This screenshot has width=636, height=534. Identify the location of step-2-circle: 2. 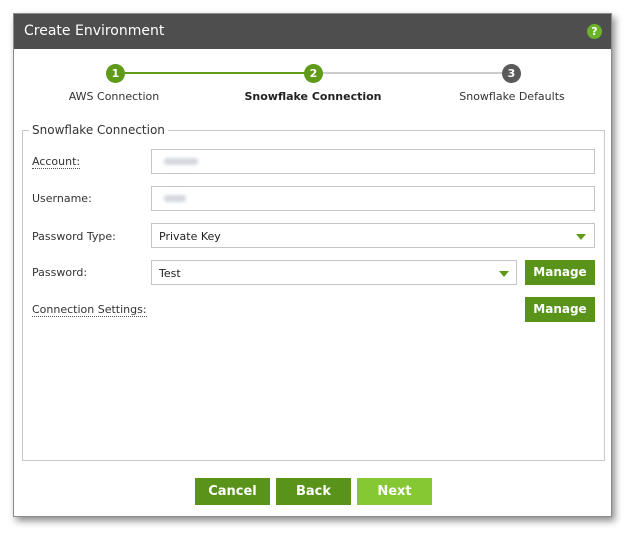
(313, 73).